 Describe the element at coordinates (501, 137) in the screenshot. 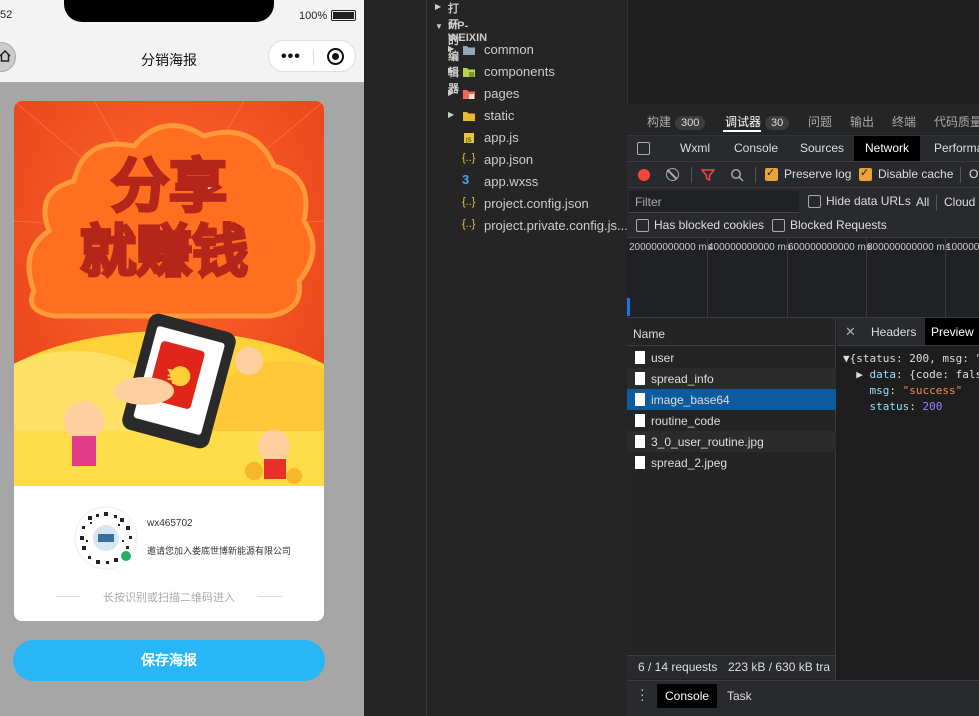

I see `tree-item-label: app.js` at that location.